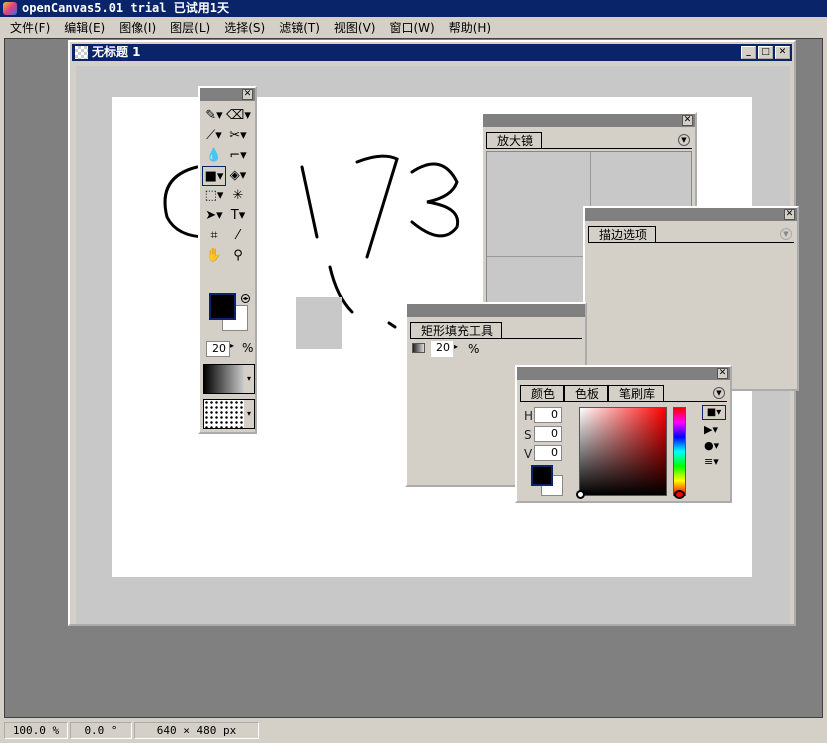 The height and width of the screenshot is (743, 827). I want to click on tab-stroke-options: 描边选项, so click(622, 234).